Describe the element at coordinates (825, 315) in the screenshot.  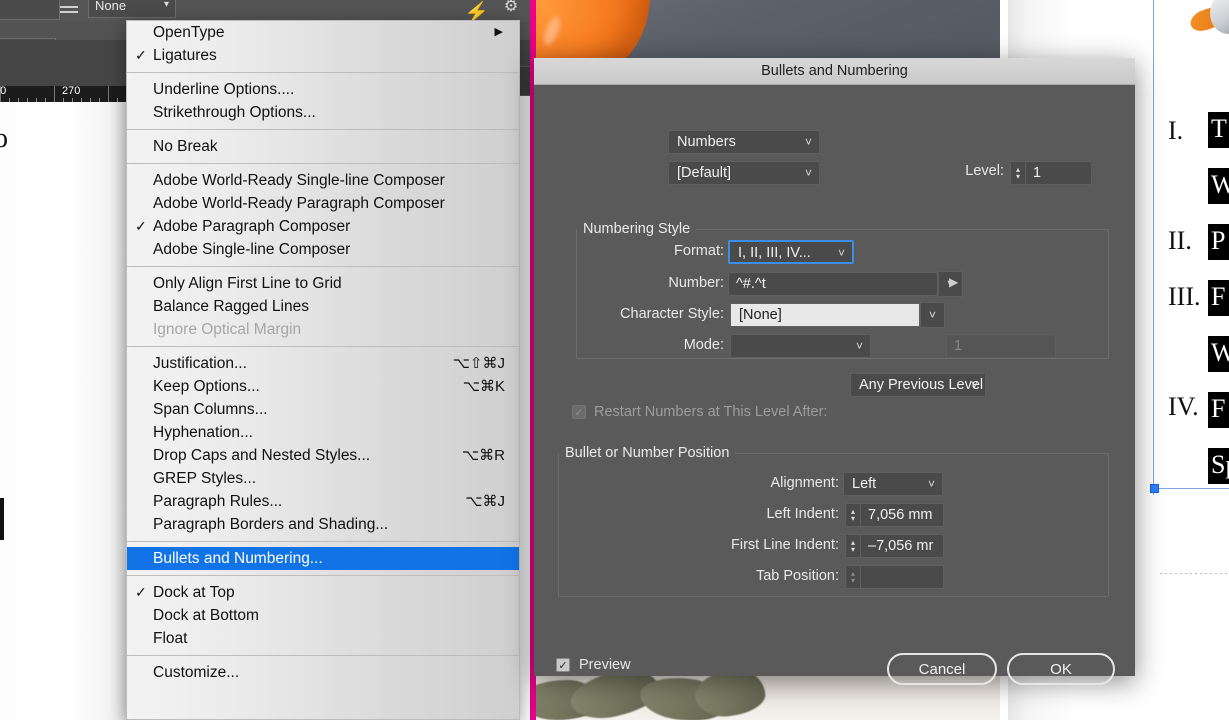
I see `character-style-value: [None]` at that location.